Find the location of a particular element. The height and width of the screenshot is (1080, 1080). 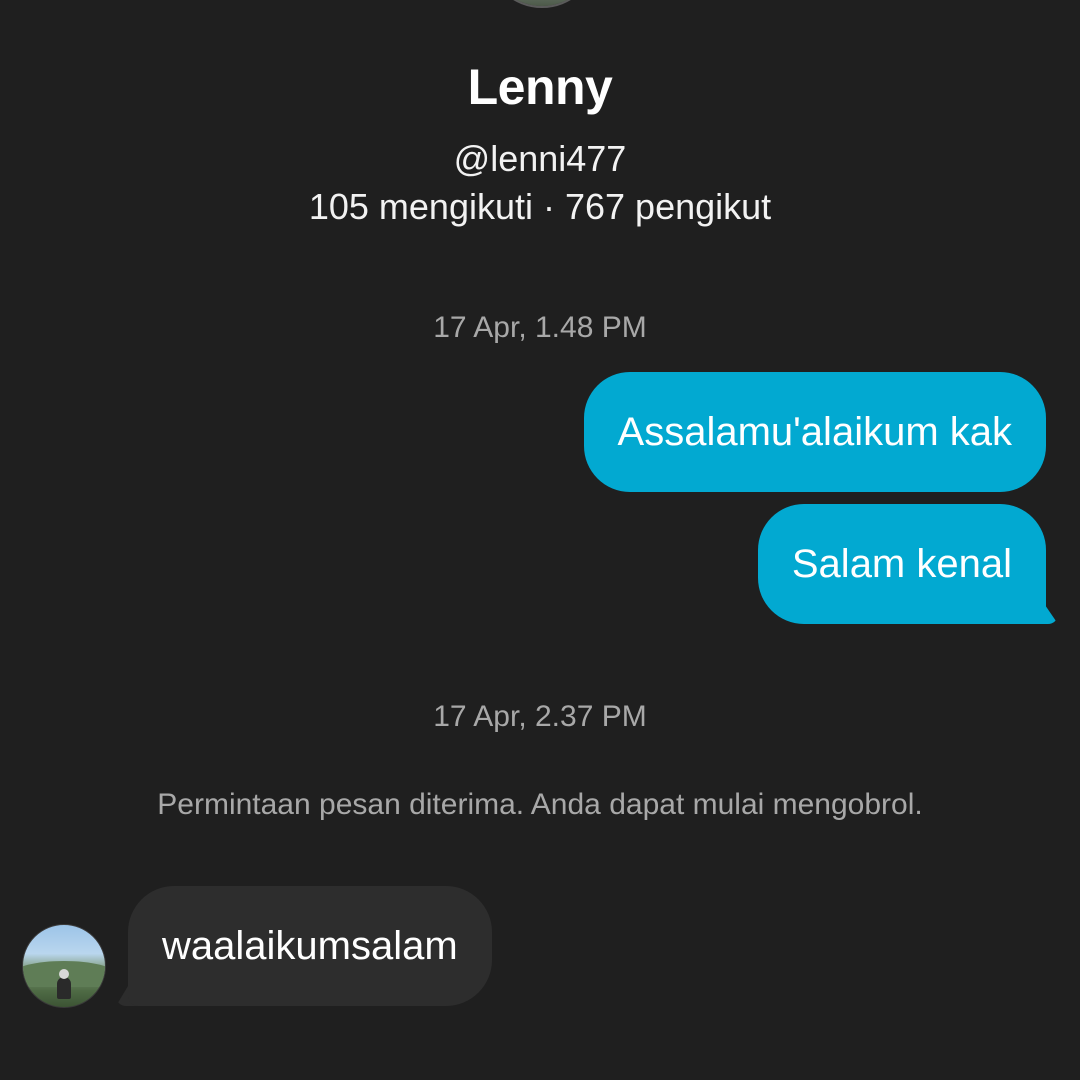

message-timestamp: 17 Apr, 1.48 PM is located at coordinates (540, 327).